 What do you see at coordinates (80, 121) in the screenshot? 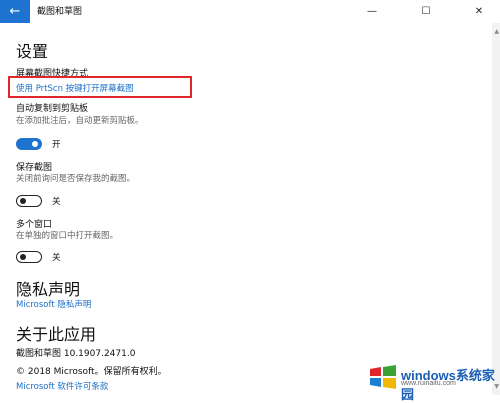
I see `auto-copy-description: 在添加批注后，自动更新剪贴板。` at bounding box center [80, 121].